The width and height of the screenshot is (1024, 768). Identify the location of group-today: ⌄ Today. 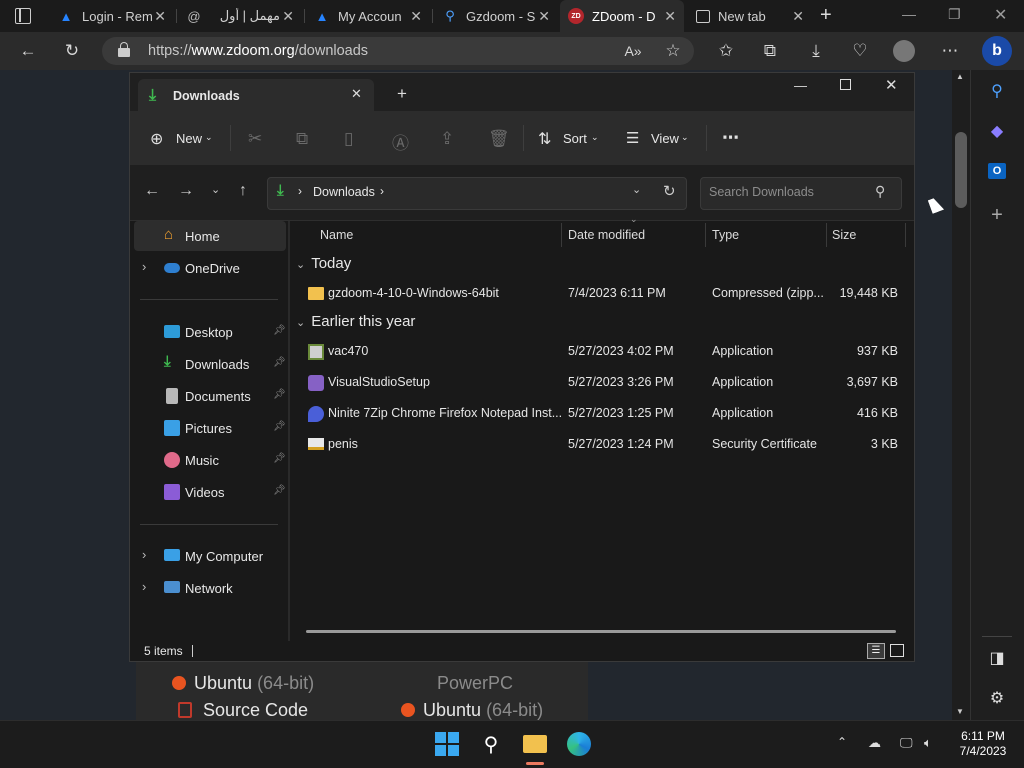
(323, 263).